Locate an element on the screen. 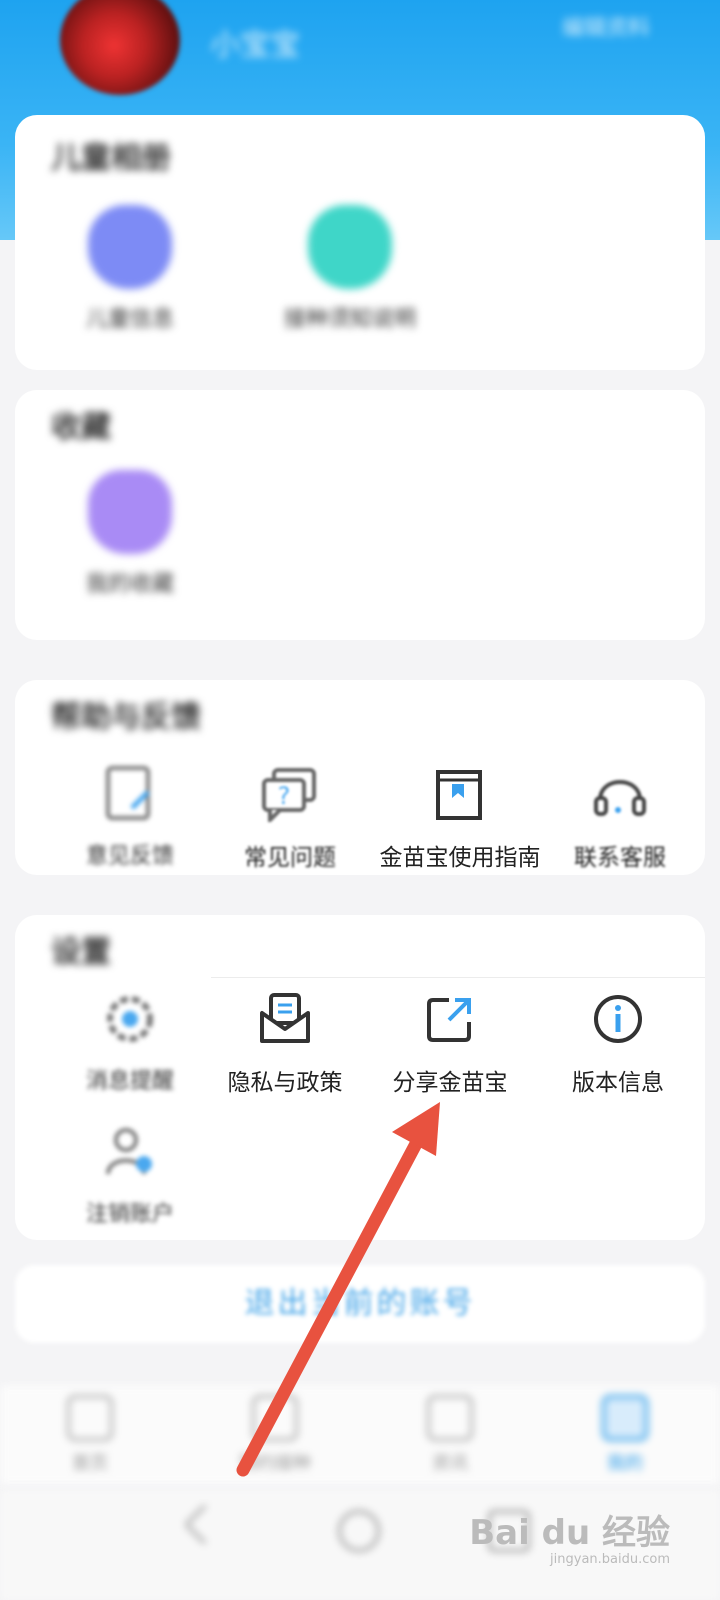  baidu-watermark: Bai du 经验 jingyan.baidu.com is located at coordinates (569, 1540).